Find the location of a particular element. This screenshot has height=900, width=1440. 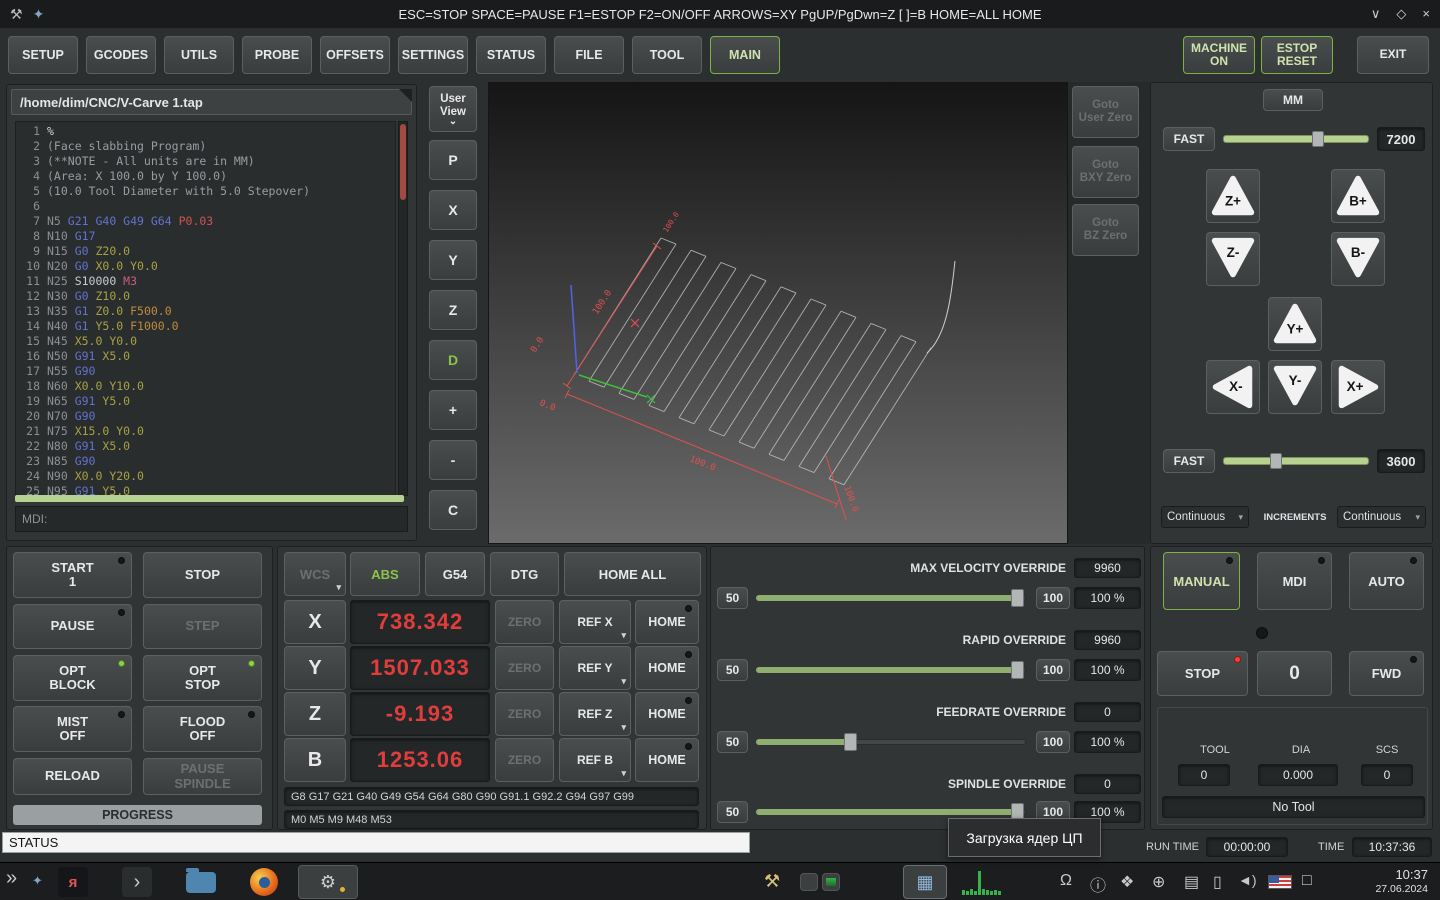

abs-button: ABS is located at coordinates (385, 574).